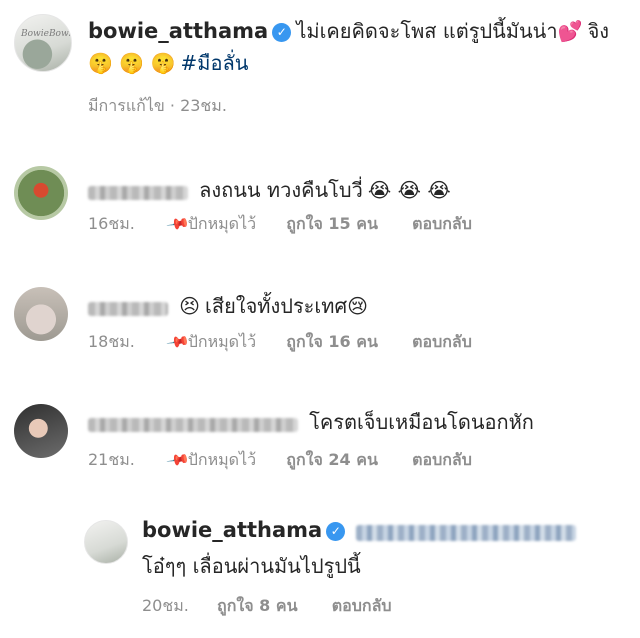 The height and width of the screenshot is (638, 640). What do you see at coordinates (251, 566) in the screenshot?
I see `reply-text: โอ๋ๆๆ เลื่อนผ่านมันไปรูปนี้` at bounding box center [251, 566].